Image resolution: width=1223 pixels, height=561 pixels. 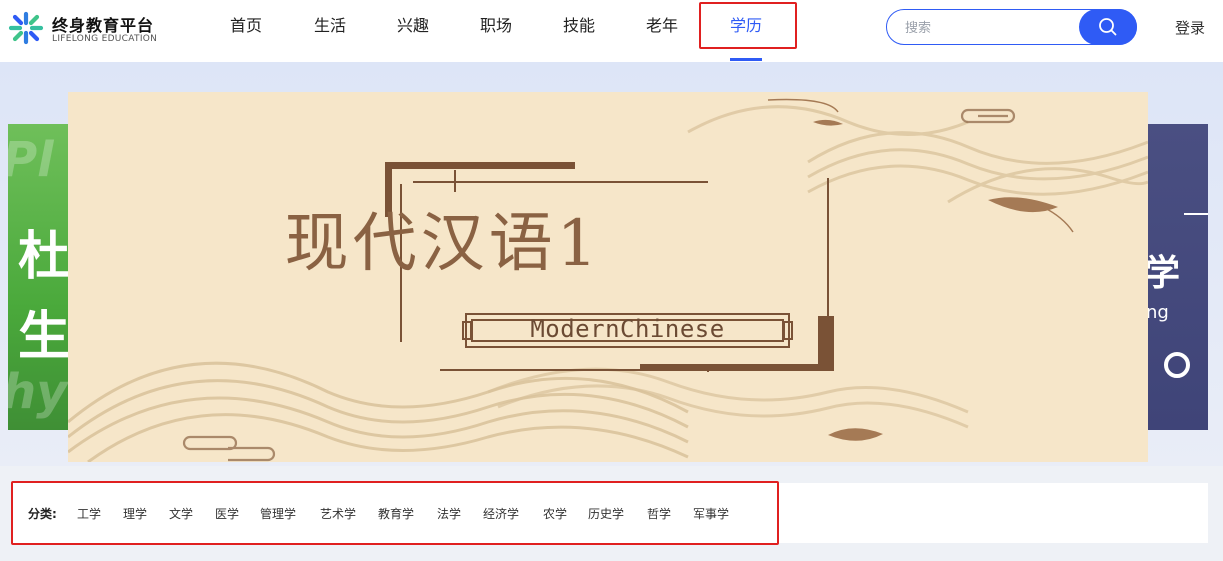 I want to click on next-slide-divider, so click(x=1196, y=214).